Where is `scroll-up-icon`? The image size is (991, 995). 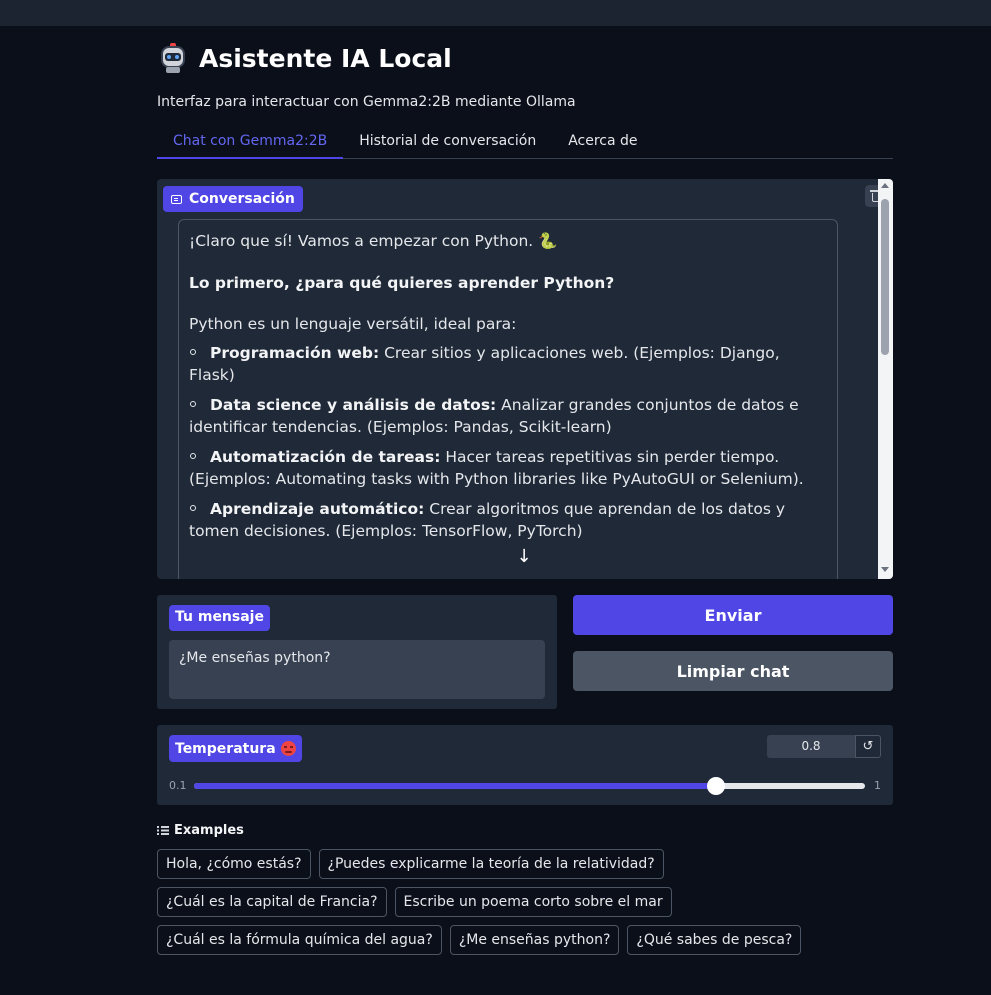
scroll-up-icon is located at coordinates (885, 185).